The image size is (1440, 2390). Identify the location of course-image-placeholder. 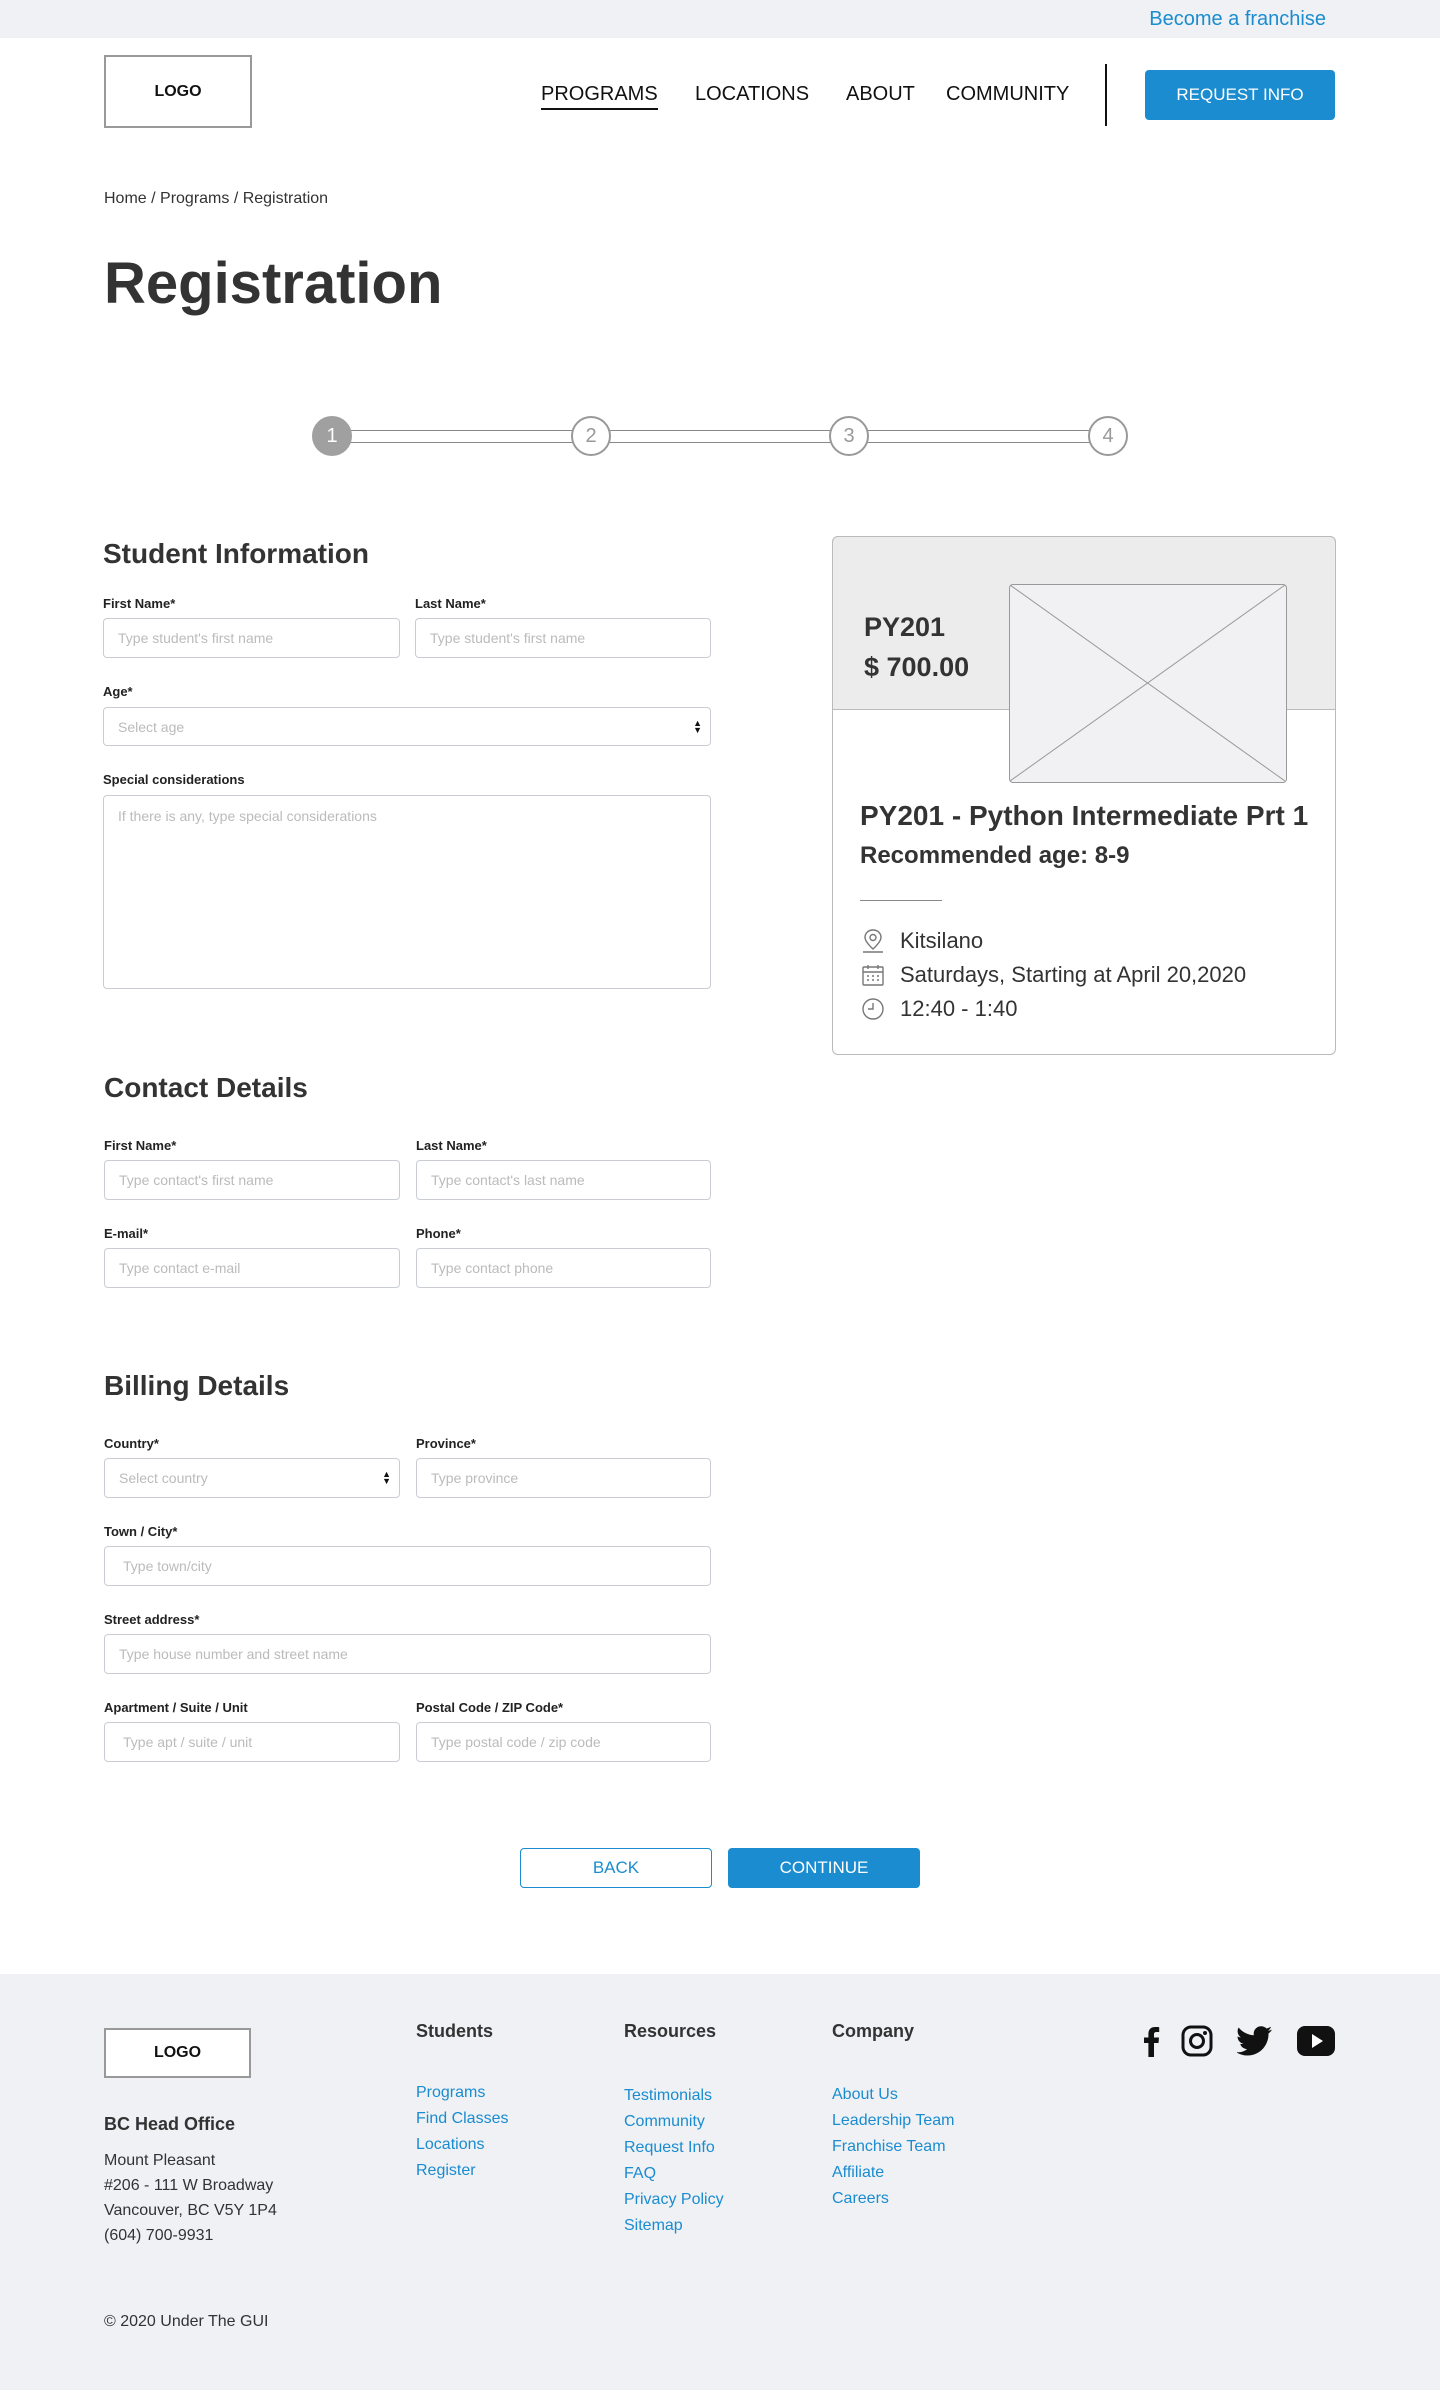
(1148, 683).